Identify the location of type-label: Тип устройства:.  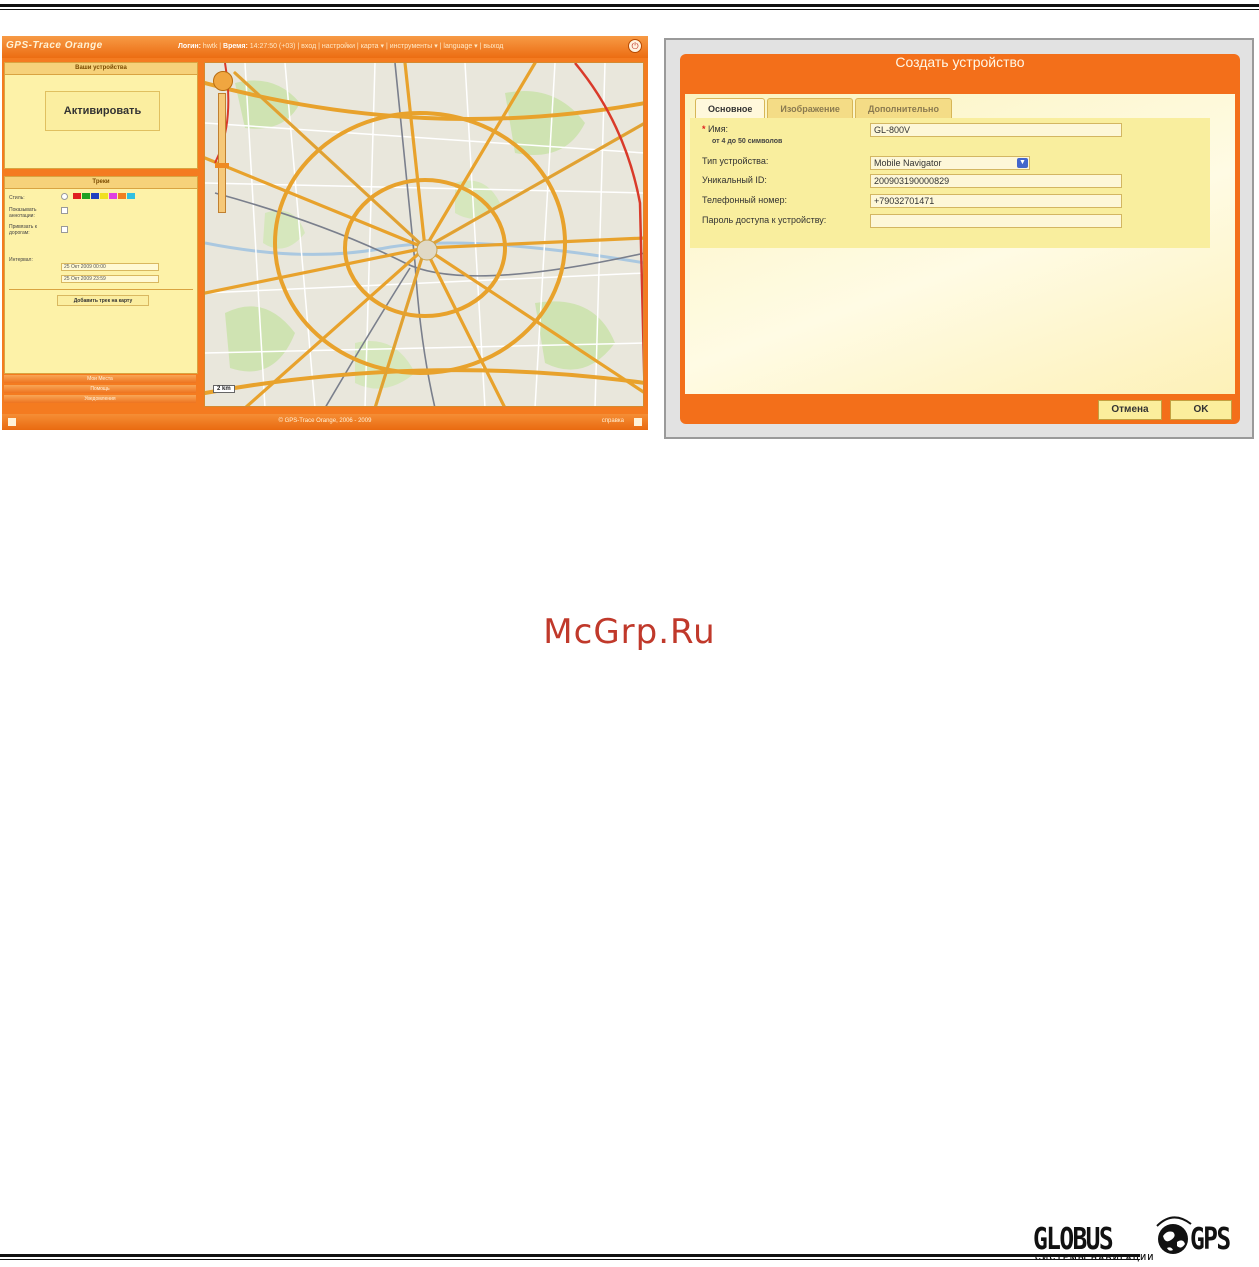
(735, 161).